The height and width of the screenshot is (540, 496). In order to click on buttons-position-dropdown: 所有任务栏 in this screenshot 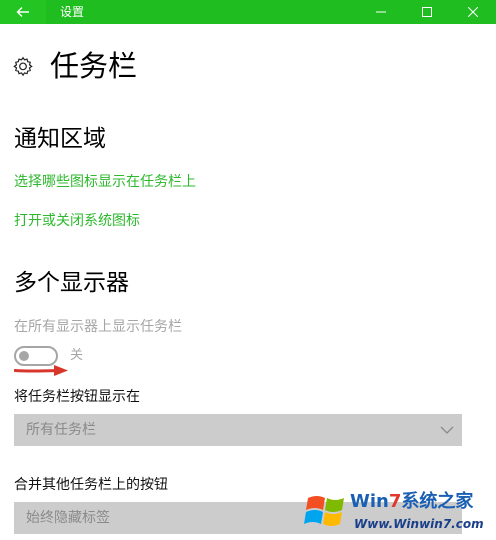, I will do `click(238, 430)`.